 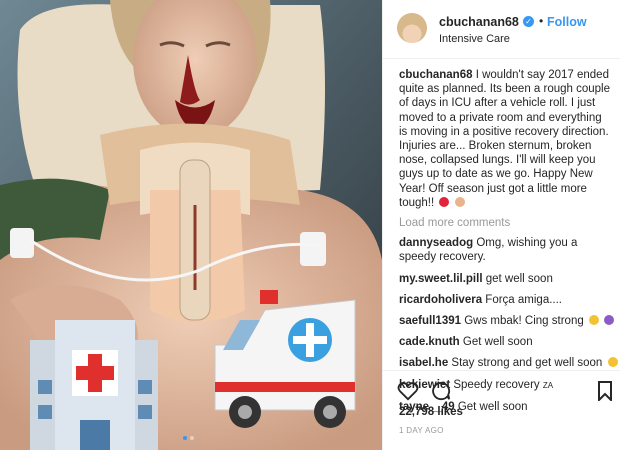 What do you see at coordinates (408, 391) in the screenshot?
I see `heart-icon` at bounding box center [408, 391].